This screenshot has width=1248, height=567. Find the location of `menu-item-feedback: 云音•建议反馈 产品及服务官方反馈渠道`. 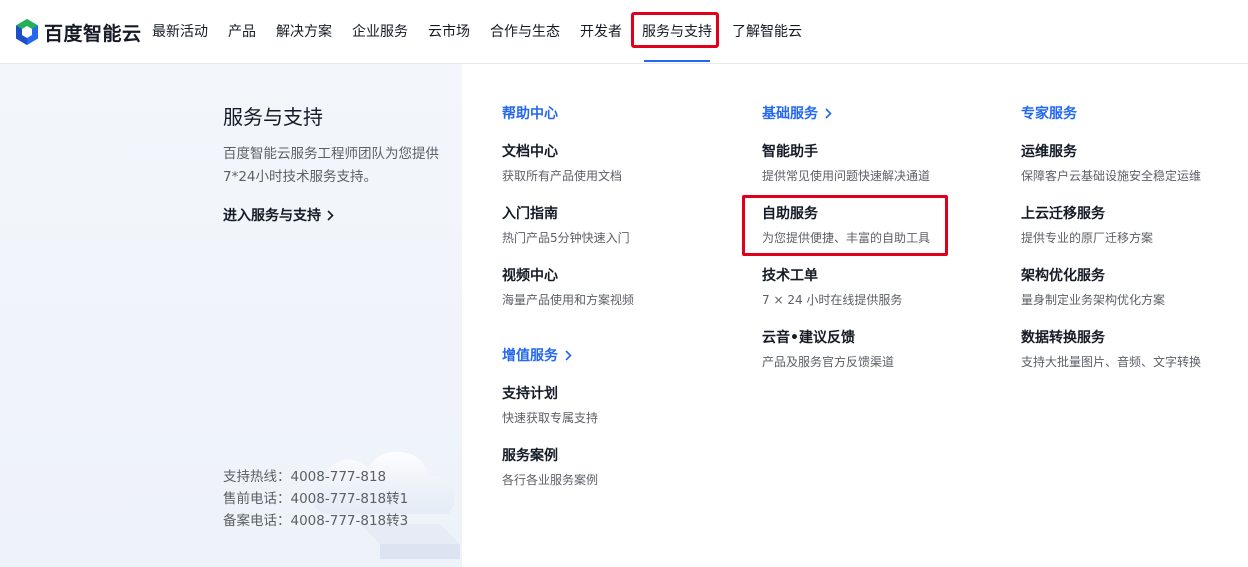

menu-item-feedback: 云音•建议反馈 产品及服务官方反馈渠道 is located at coordinates (828, 349).